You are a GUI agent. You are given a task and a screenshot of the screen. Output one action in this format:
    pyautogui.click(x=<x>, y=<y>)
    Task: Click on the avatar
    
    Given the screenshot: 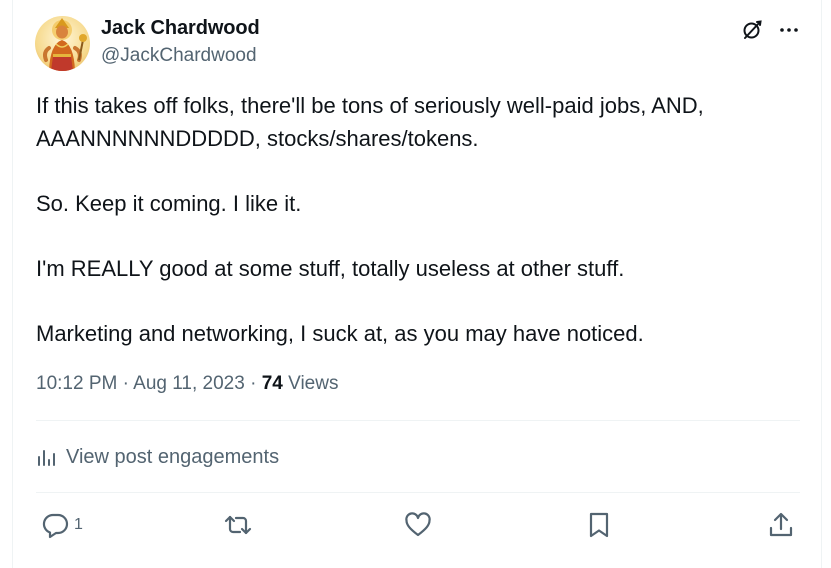 What is the action you would take?
    pyautogui.click(x=62, y=43)
    